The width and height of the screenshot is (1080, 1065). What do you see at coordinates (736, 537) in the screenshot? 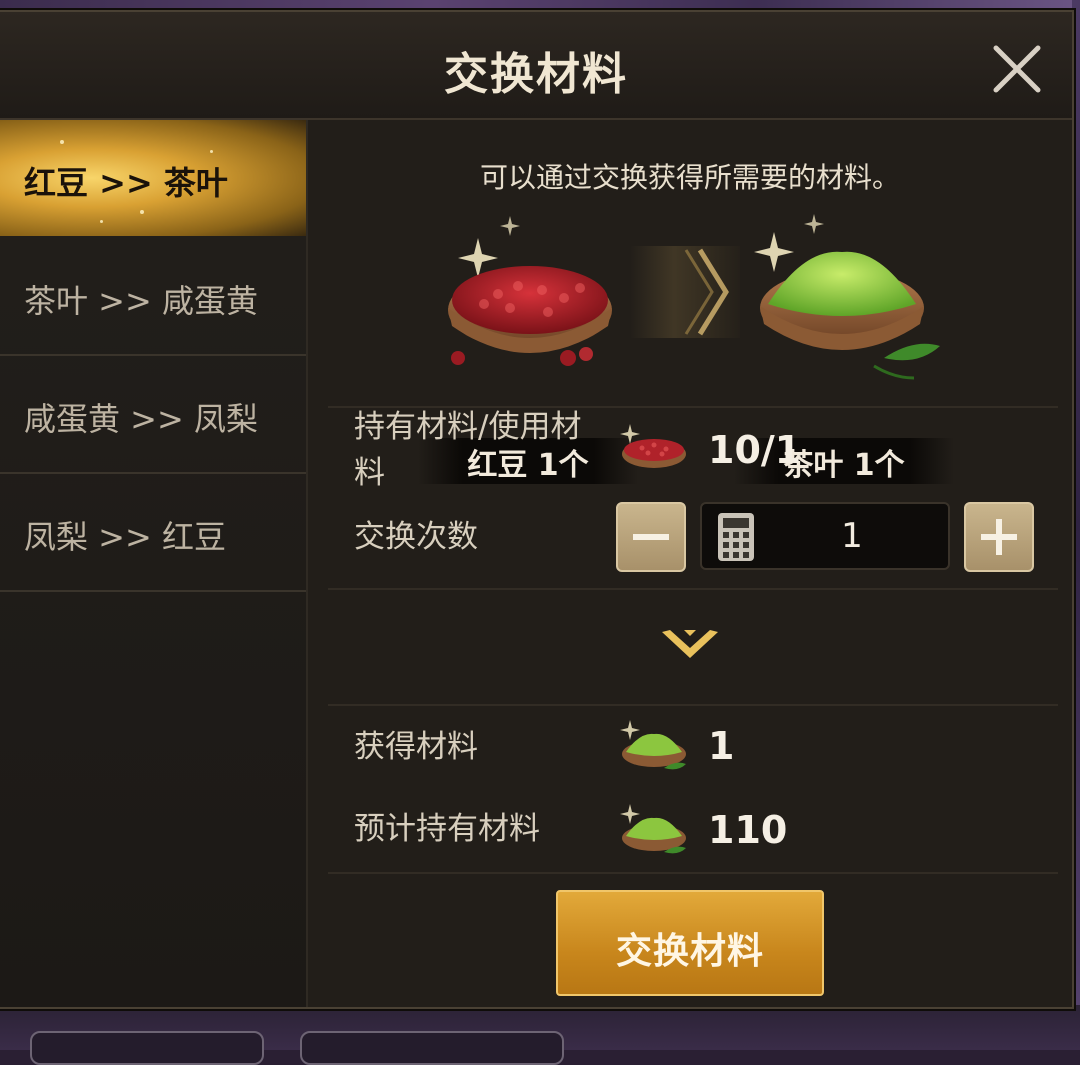
I see `calculator-icon` at bounding box center [736, 537].